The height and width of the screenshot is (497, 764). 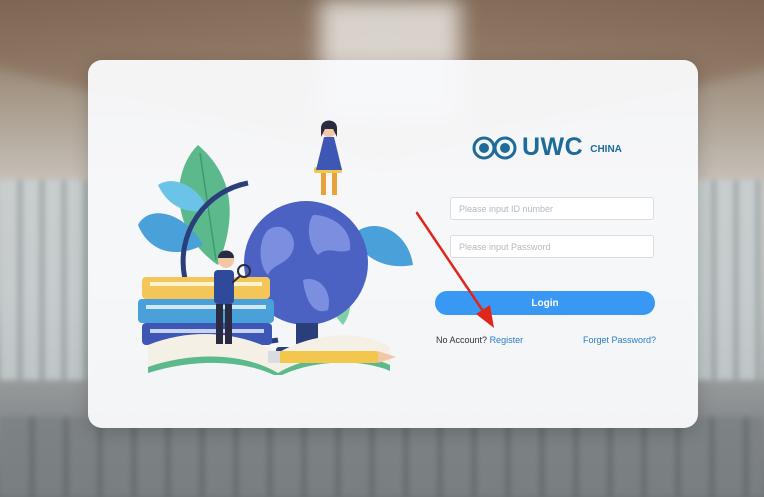 What do you see at coordinates (553, 147) in the screenshot?
I see `logo-name: UWC` at bounding box center [553, 147].